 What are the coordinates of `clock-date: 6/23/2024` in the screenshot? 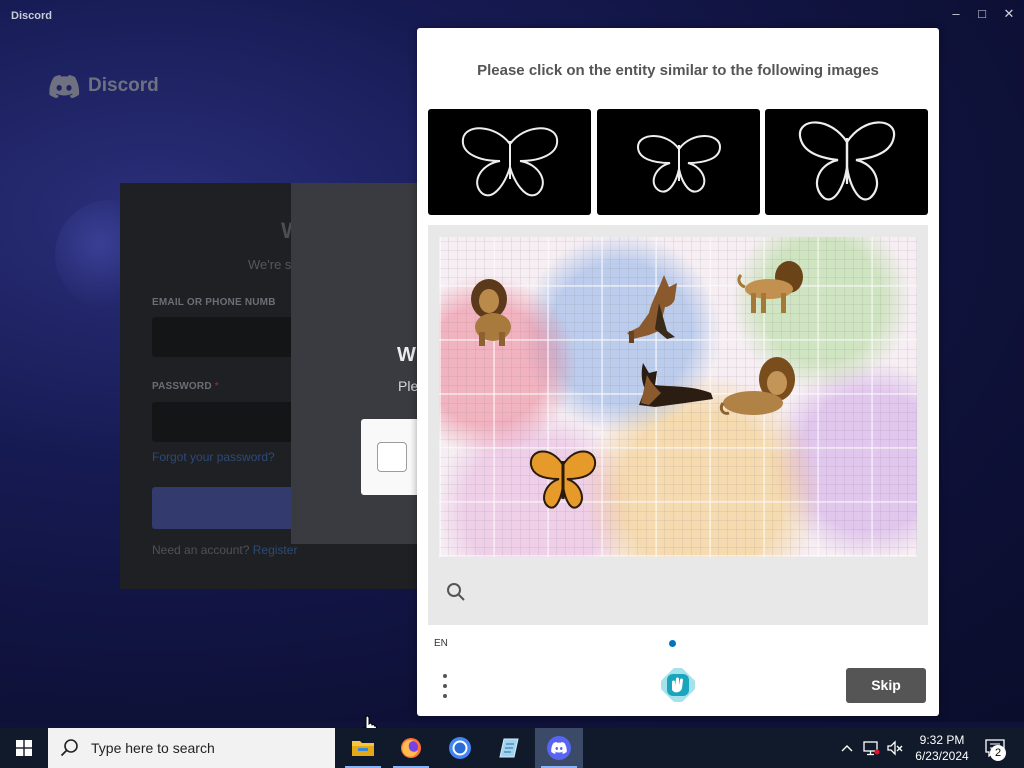 It's located at (942, 756).